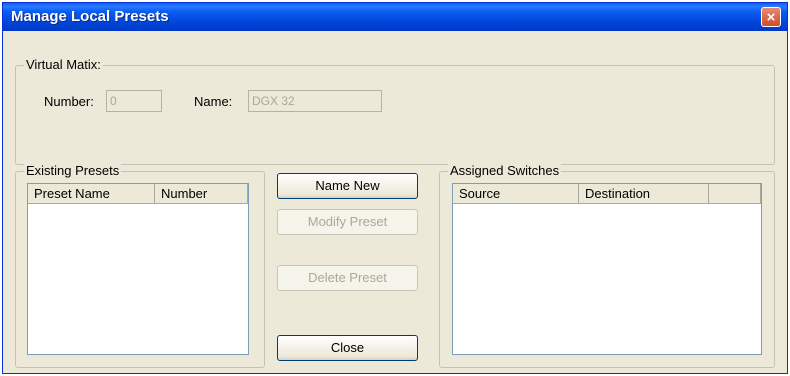  I want to click on number-label: Number:, so click(69, 101).